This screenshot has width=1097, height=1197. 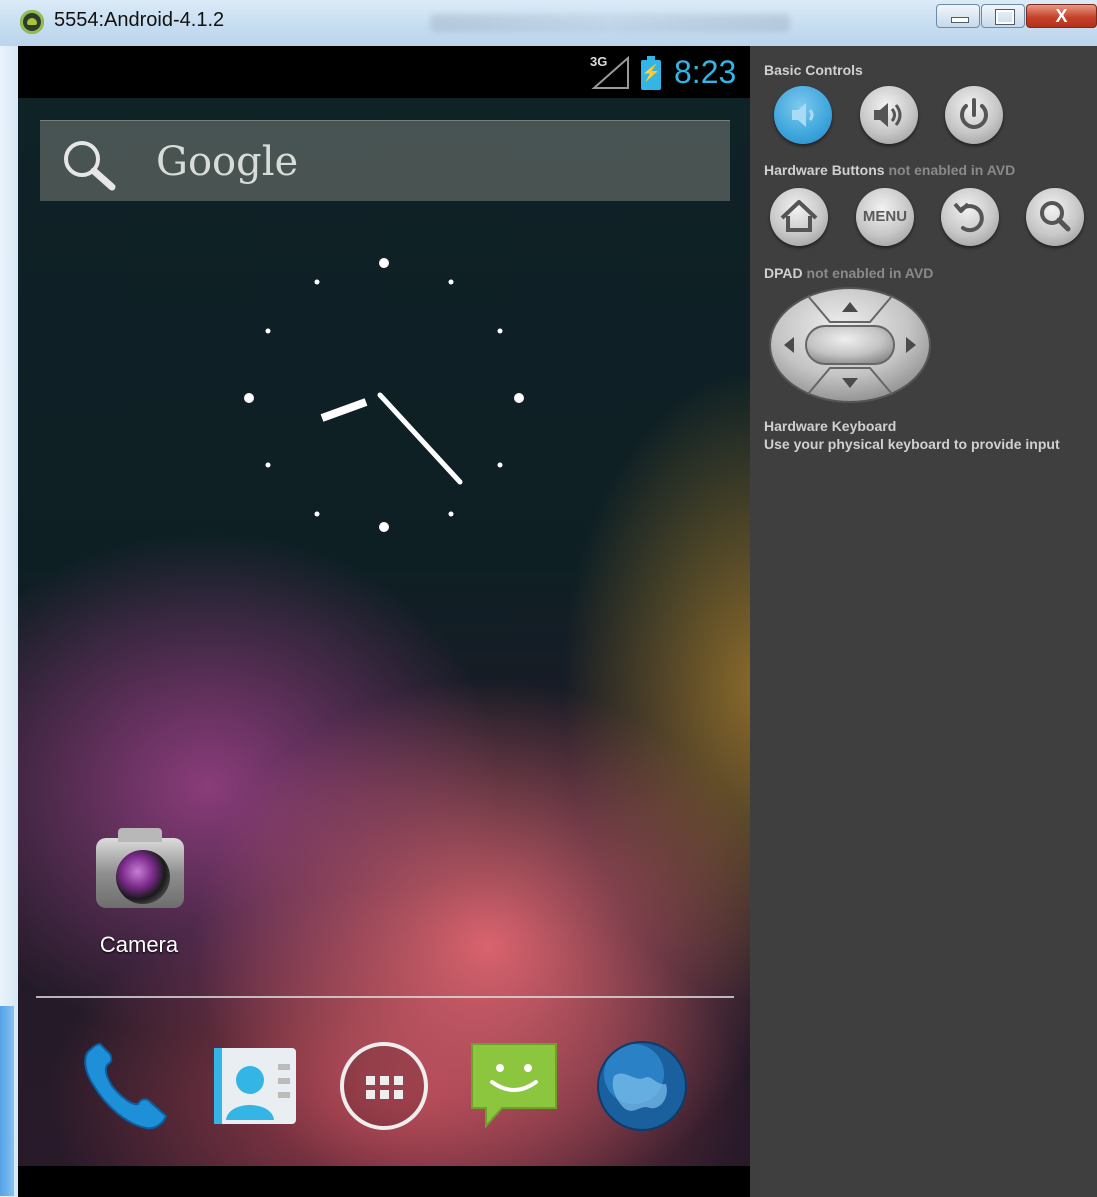 I want to click on window-frame-left, so click(x=9, y=621).